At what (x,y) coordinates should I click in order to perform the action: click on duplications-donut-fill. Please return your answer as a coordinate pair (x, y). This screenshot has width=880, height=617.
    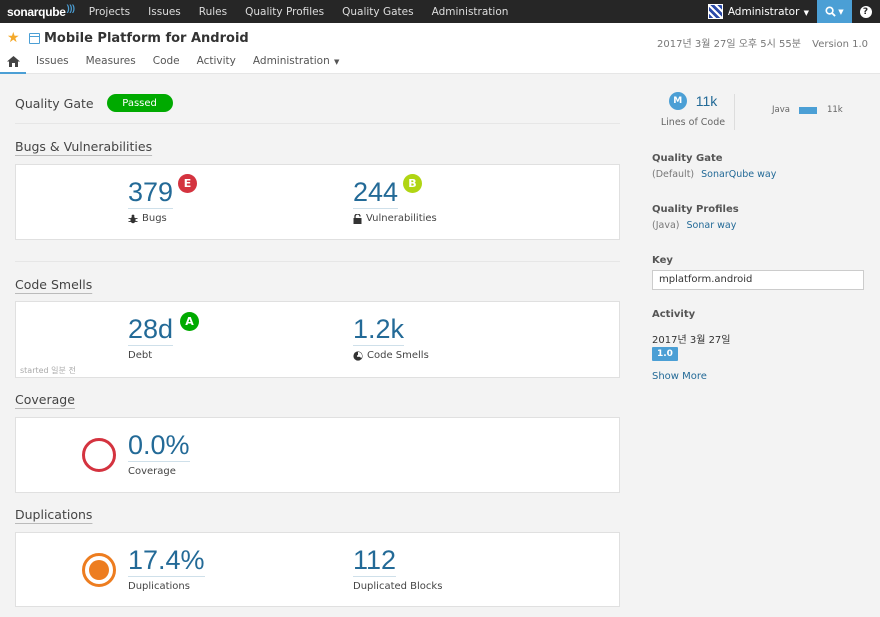
    Looking at the image, I should click on (99, 570).